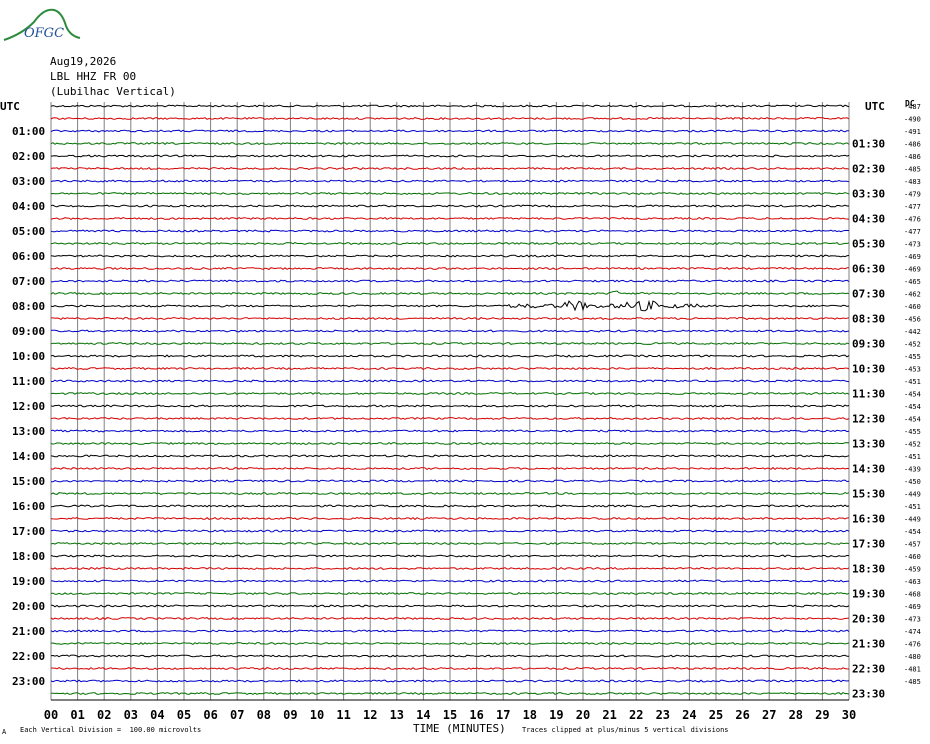 The width and height of the screenshot is (930, 744). I want to click on x-tick-label: 09, so click(290, 715).